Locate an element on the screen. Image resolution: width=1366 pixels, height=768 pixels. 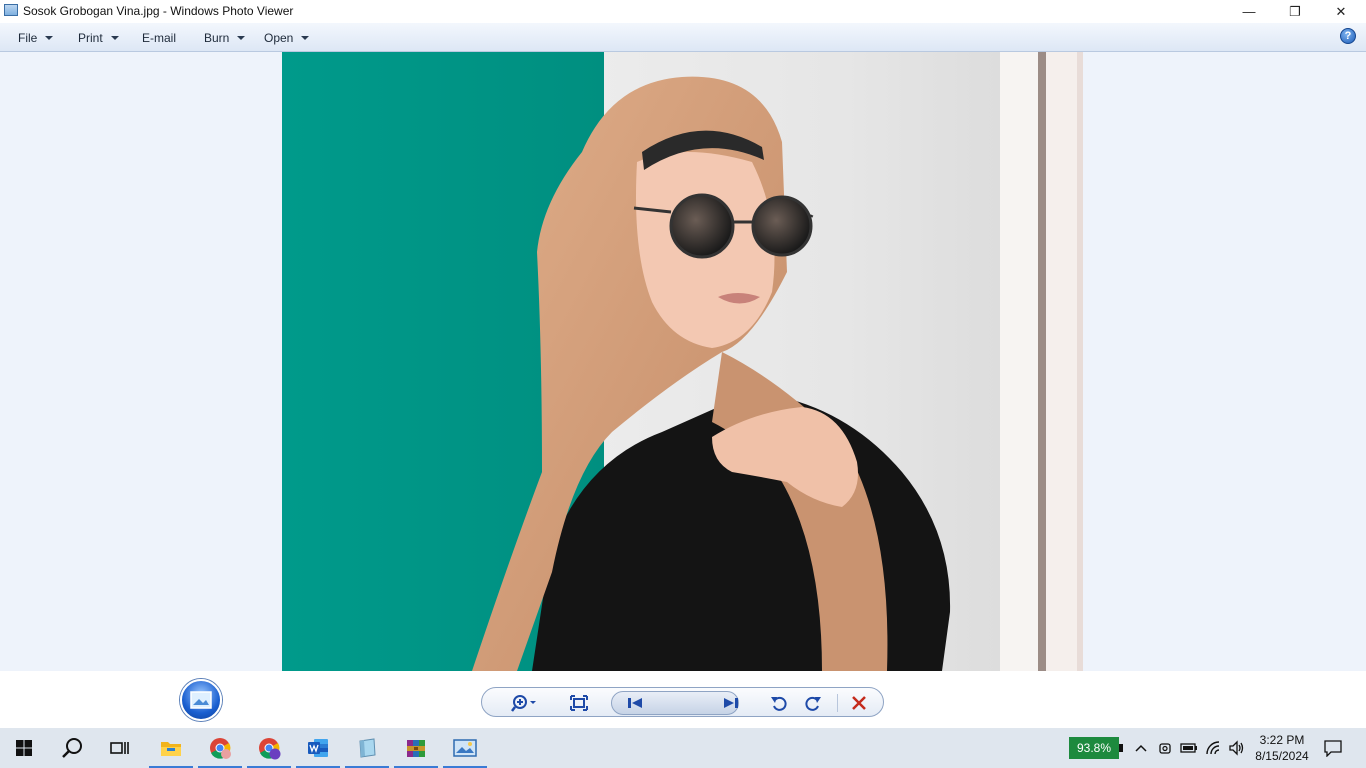
delete-icon is located at coordinates (859, 703).